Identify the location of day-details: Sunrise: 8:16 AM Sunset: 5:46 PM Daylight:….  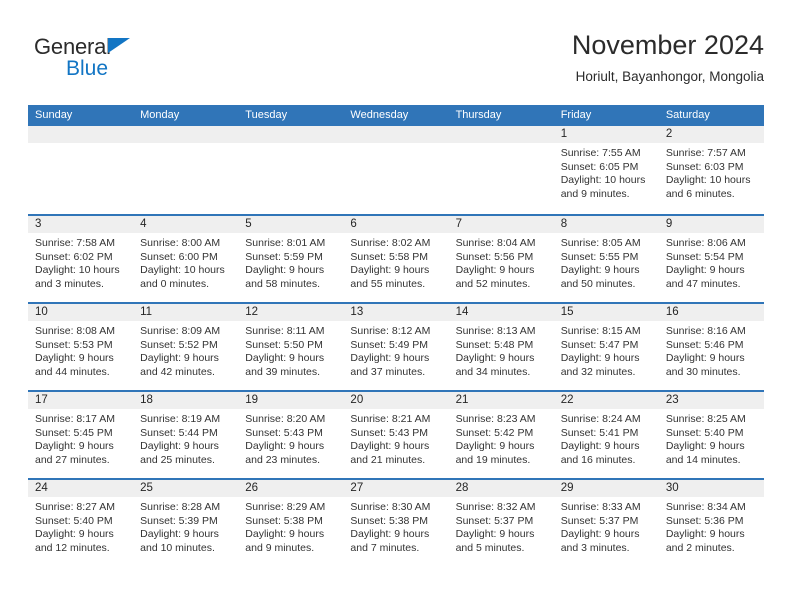
(711, 350).